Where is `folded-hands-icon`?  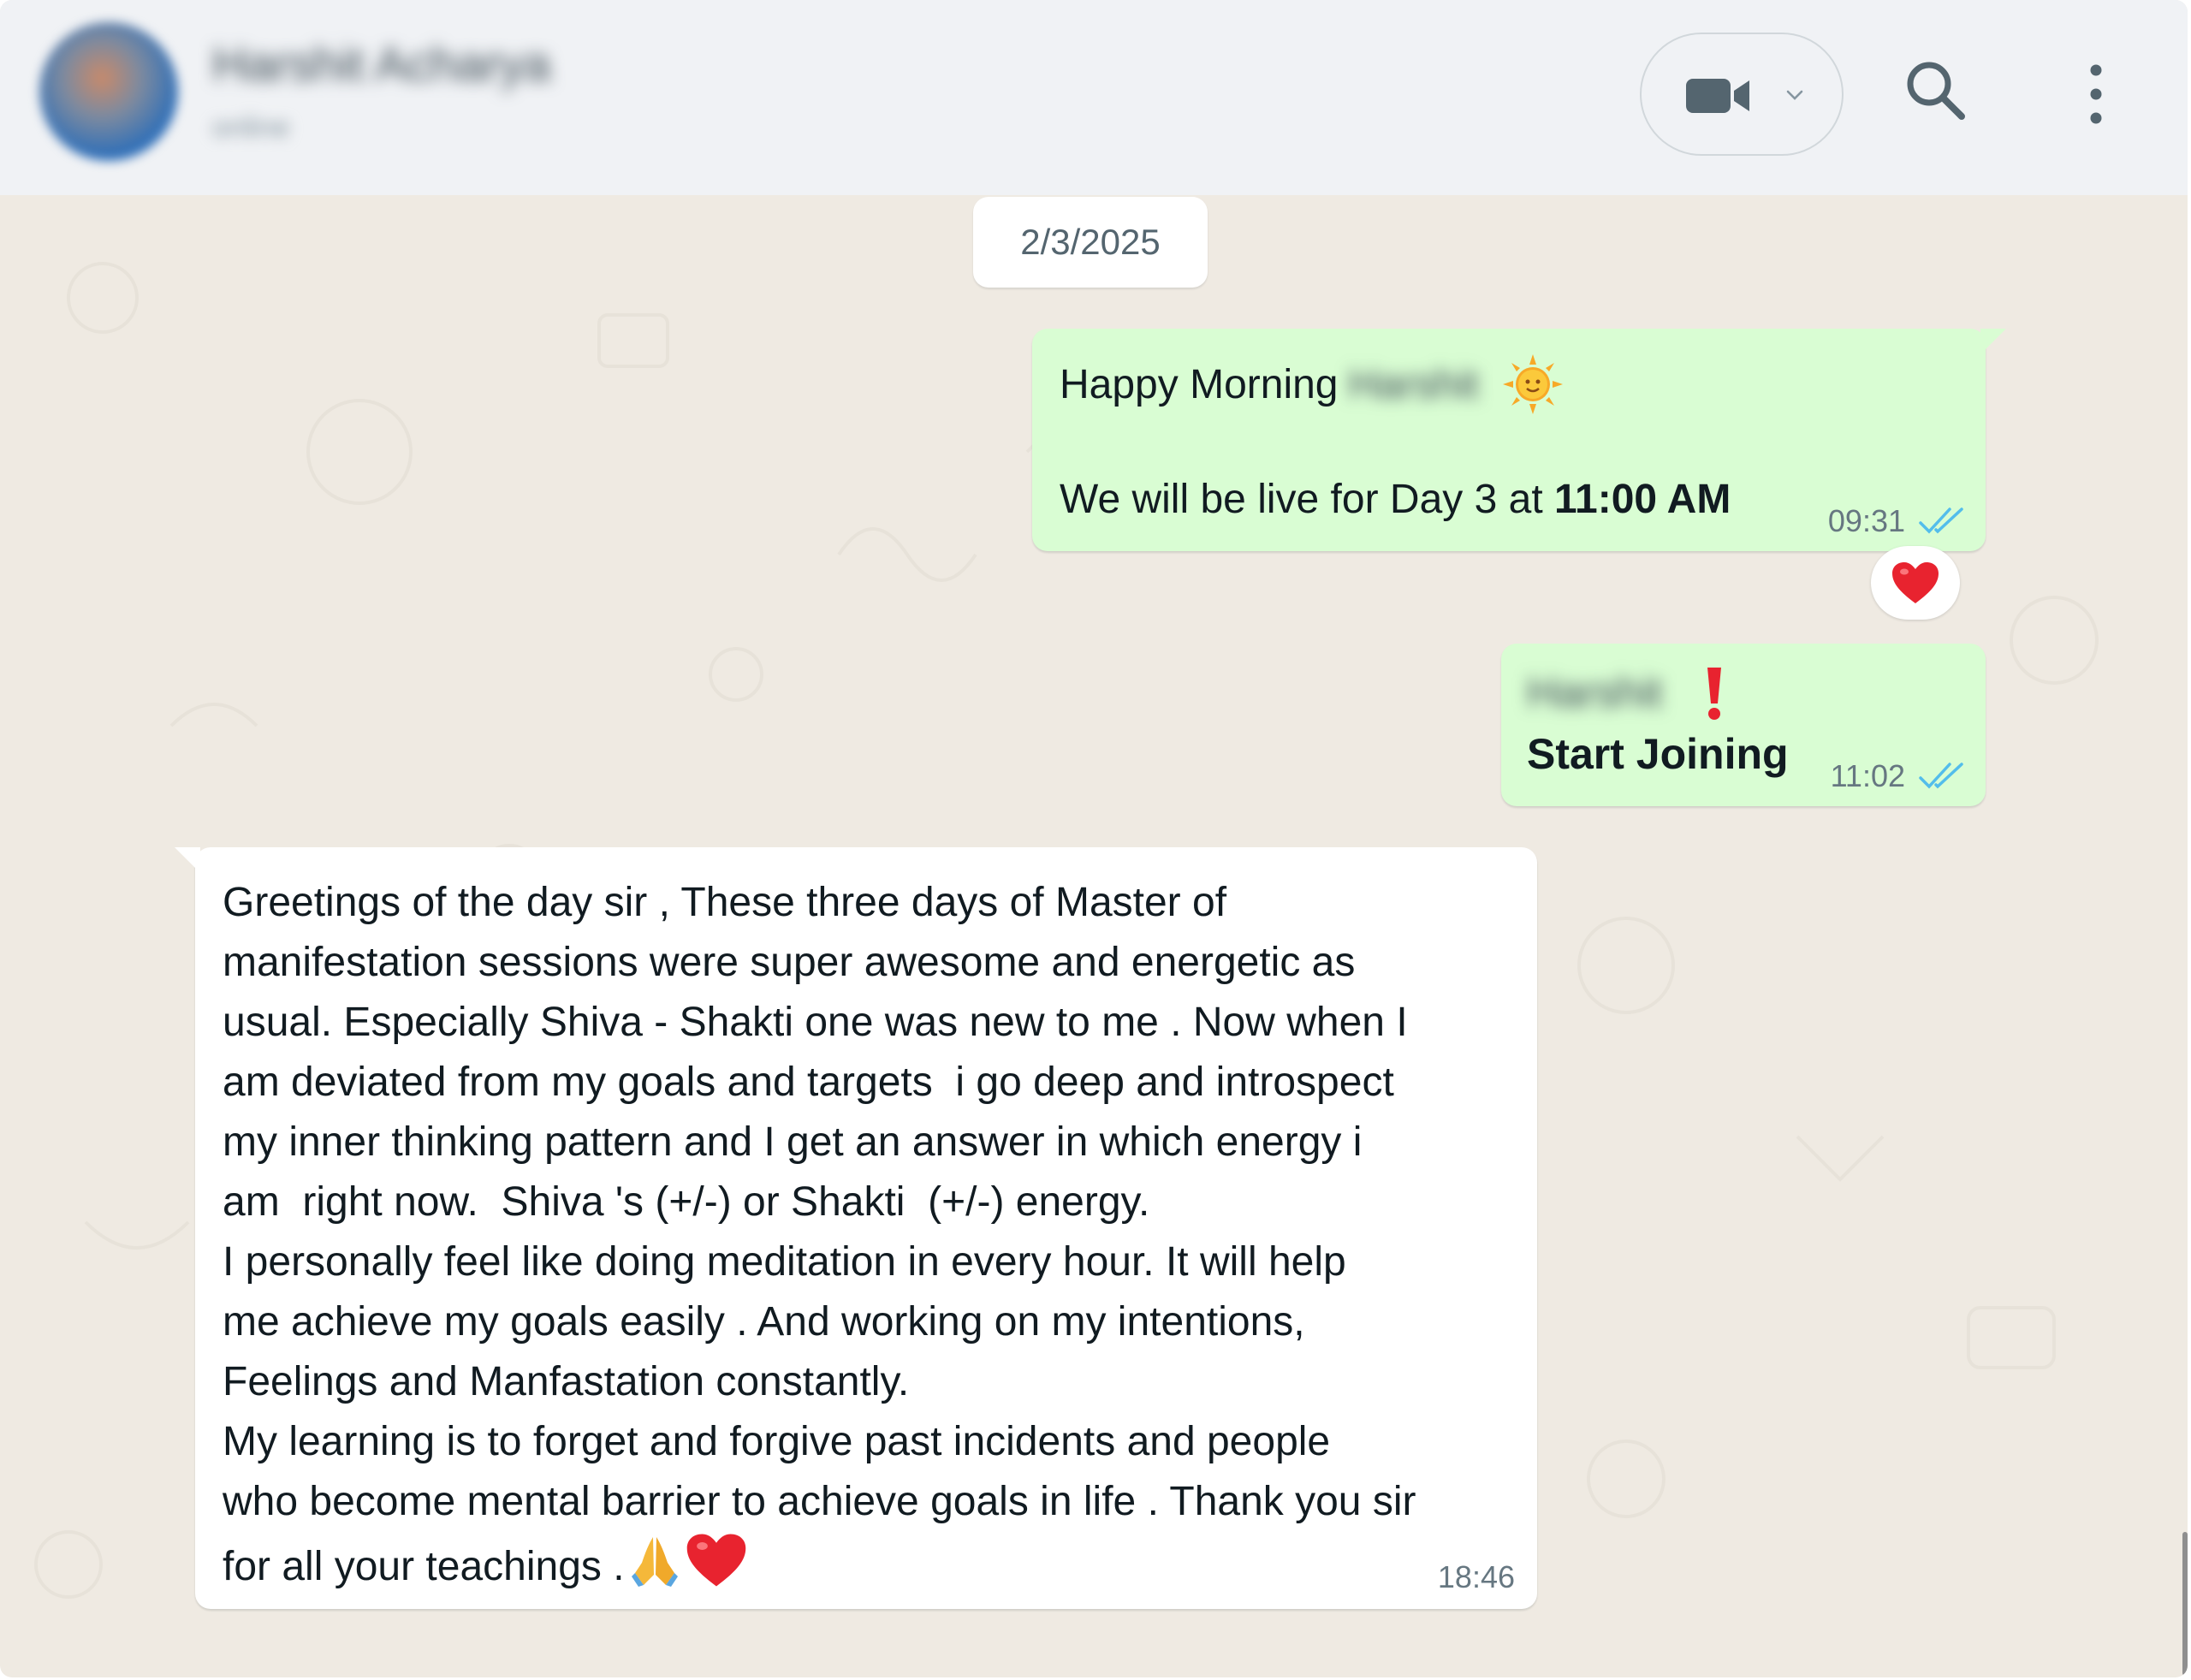 folded-hands-icon is located at coordinates (654, 1562).